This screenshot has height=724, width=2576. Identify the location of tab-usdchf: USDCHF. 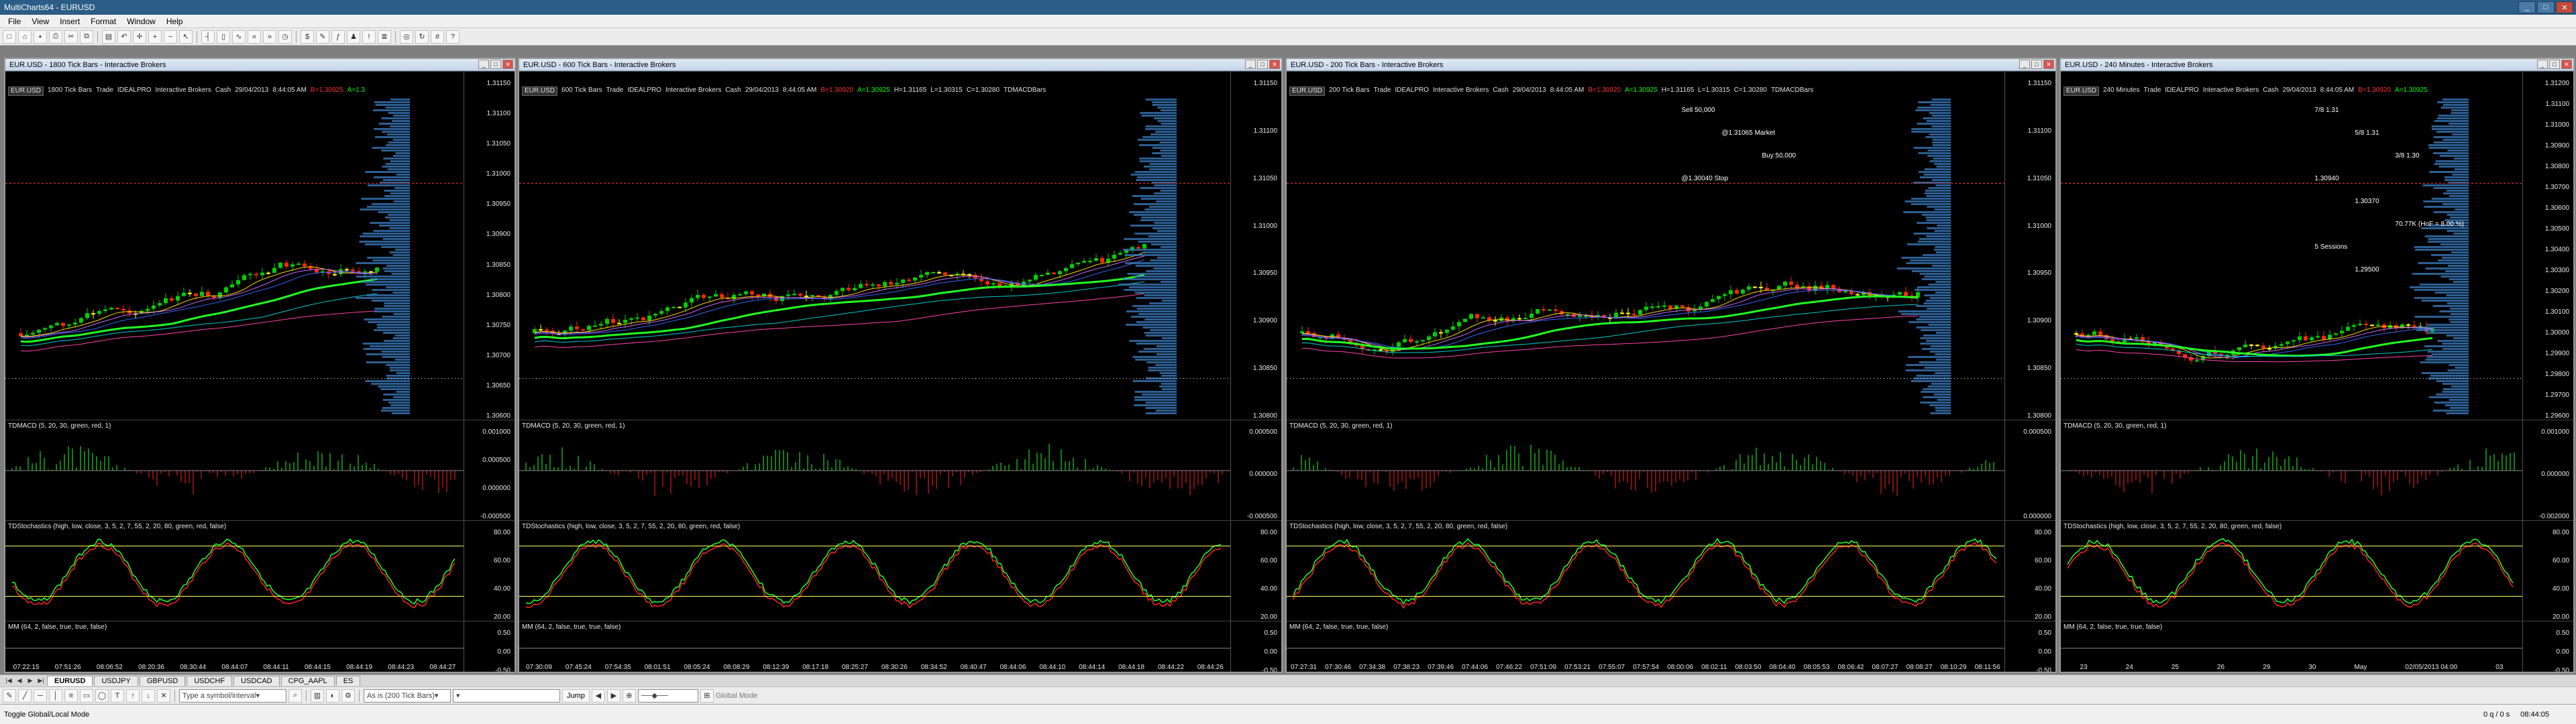
(209, 681).